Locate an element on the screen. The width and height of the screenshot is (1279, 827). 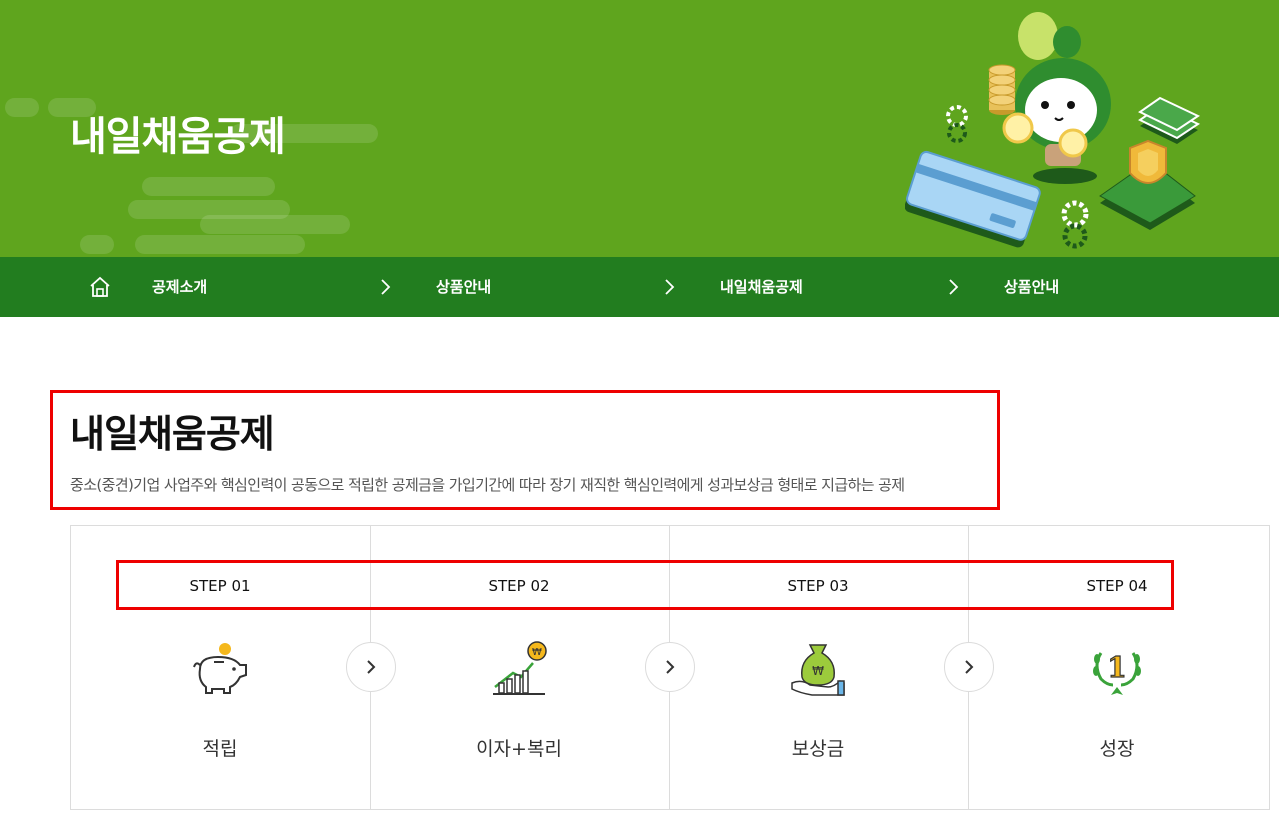
step-label: STEP 02 is located at coordinates (519, 586).